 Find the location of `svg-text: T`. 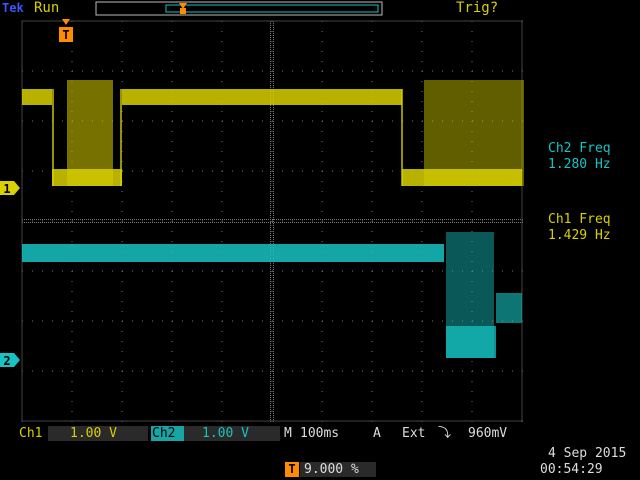

svg-text: T is located at coordinates (65, 35).